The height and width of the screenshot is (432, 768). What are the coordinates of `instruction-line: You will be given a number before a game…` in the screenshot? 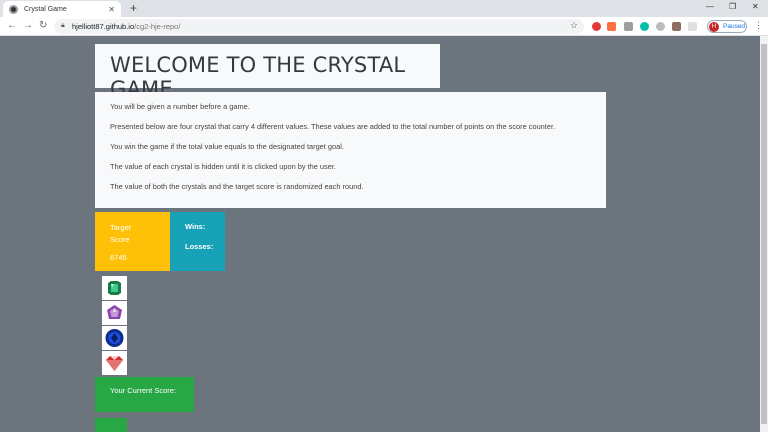 It's located at (180, 106).